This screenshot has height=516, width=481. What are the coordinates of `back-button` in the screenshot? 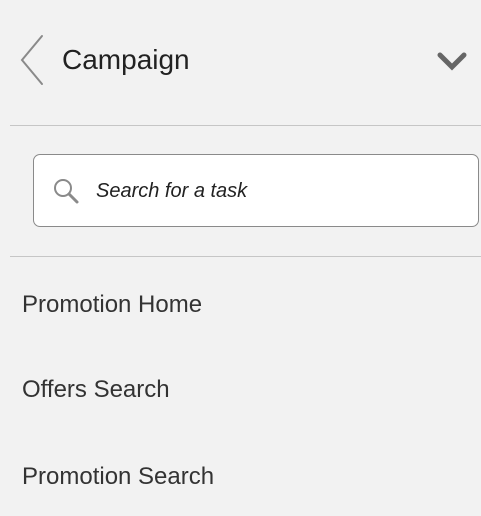 It's located at (33, 60).